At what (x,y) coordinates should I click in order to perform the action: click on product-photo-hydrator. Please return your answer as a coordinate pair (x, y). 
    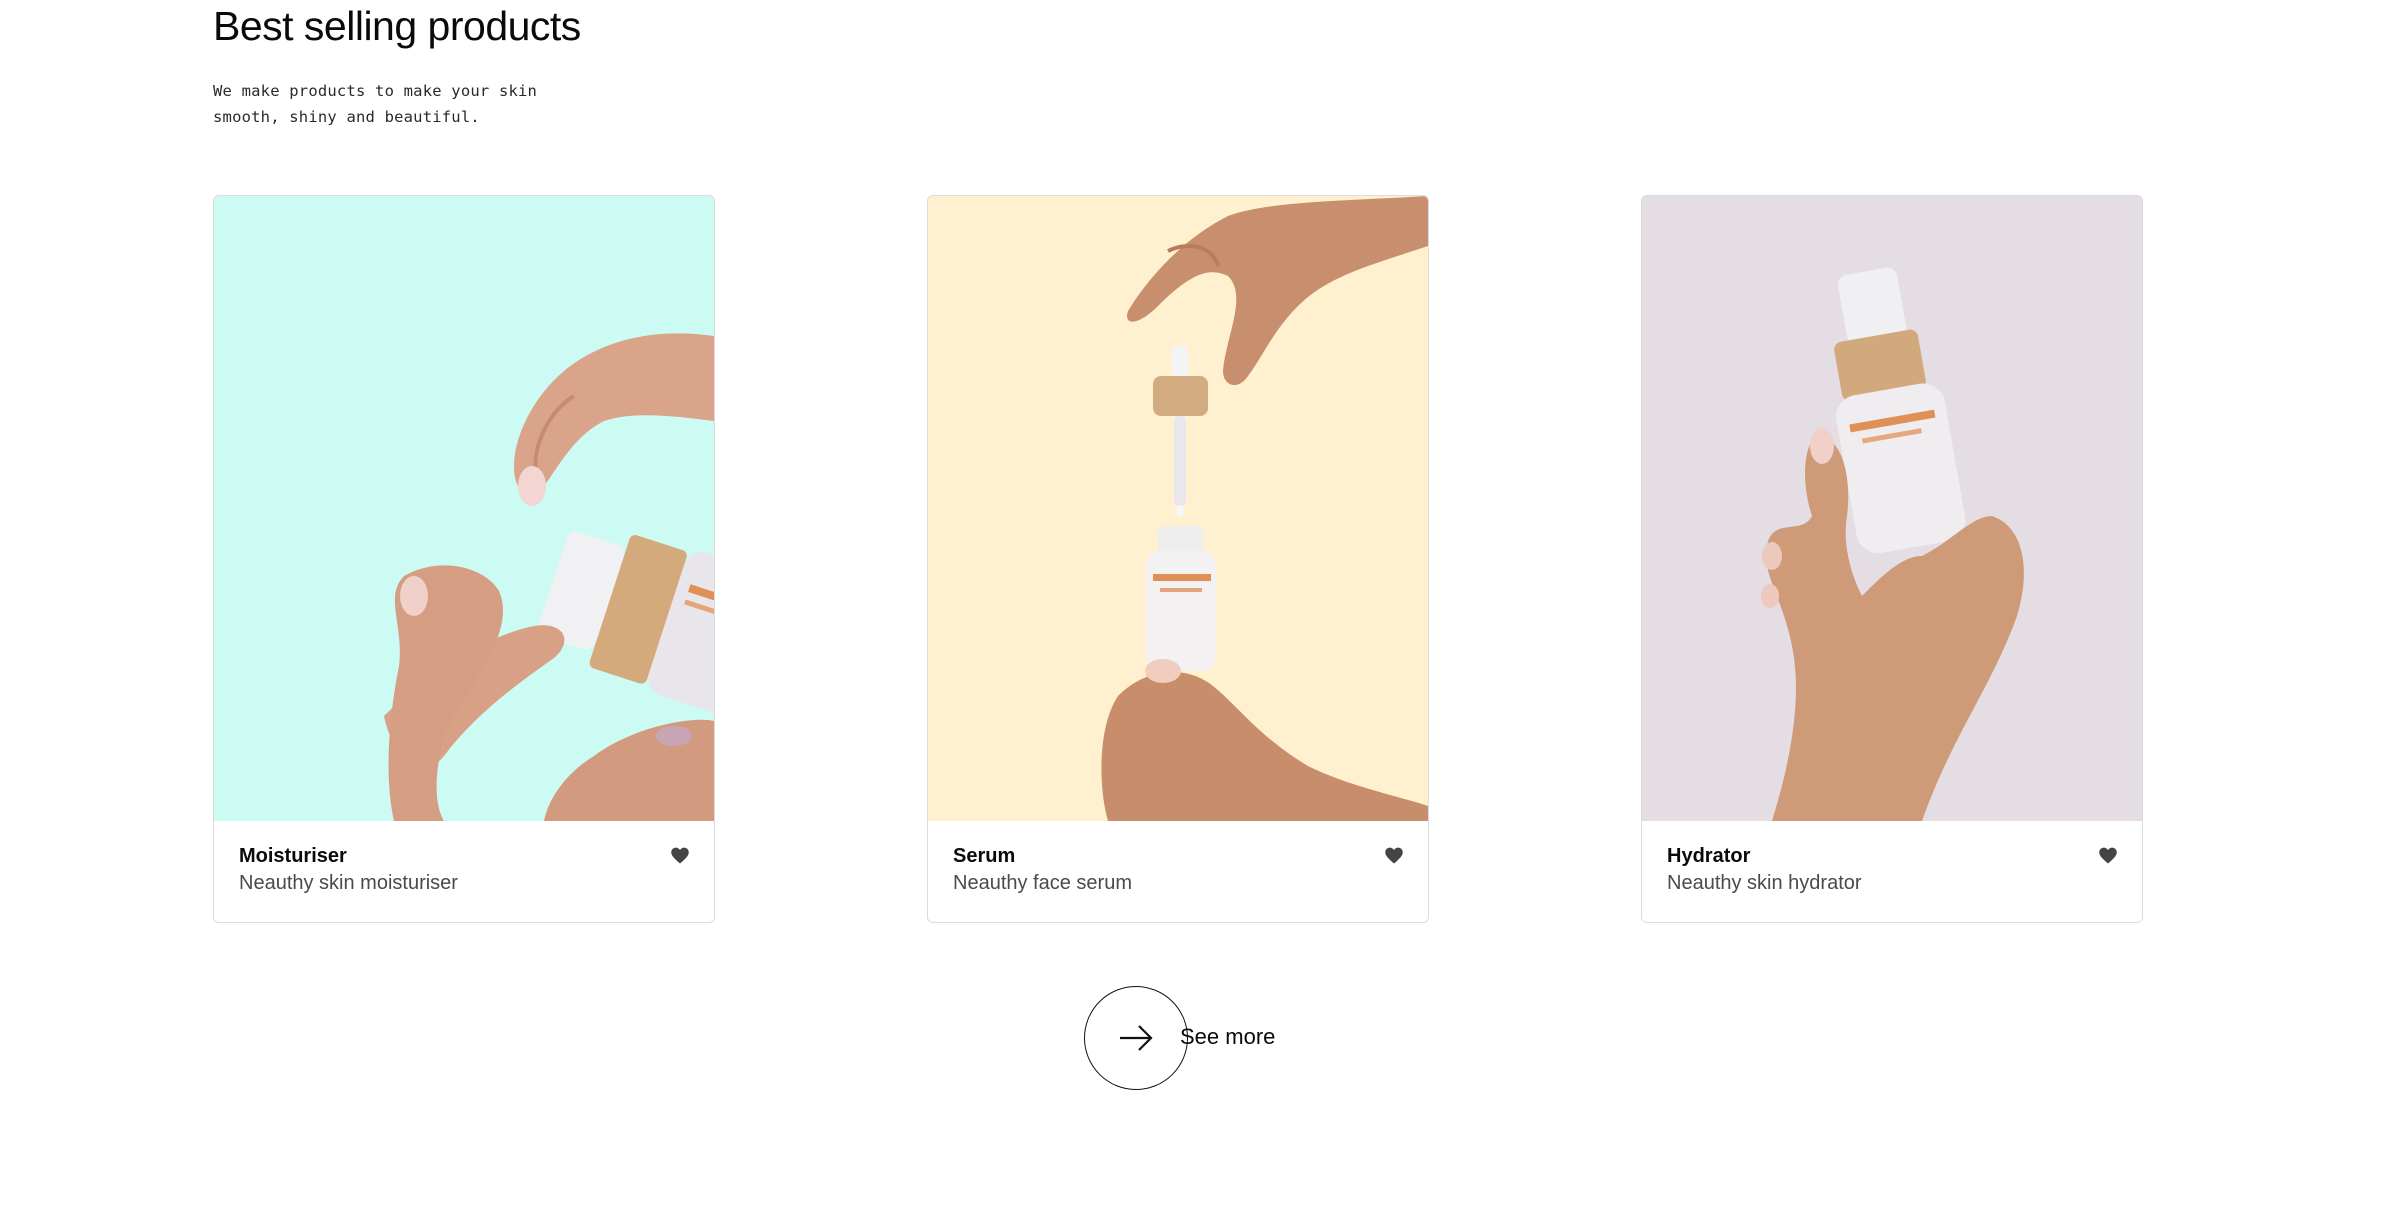
    Looking at the image, I should click on (1892, 508).